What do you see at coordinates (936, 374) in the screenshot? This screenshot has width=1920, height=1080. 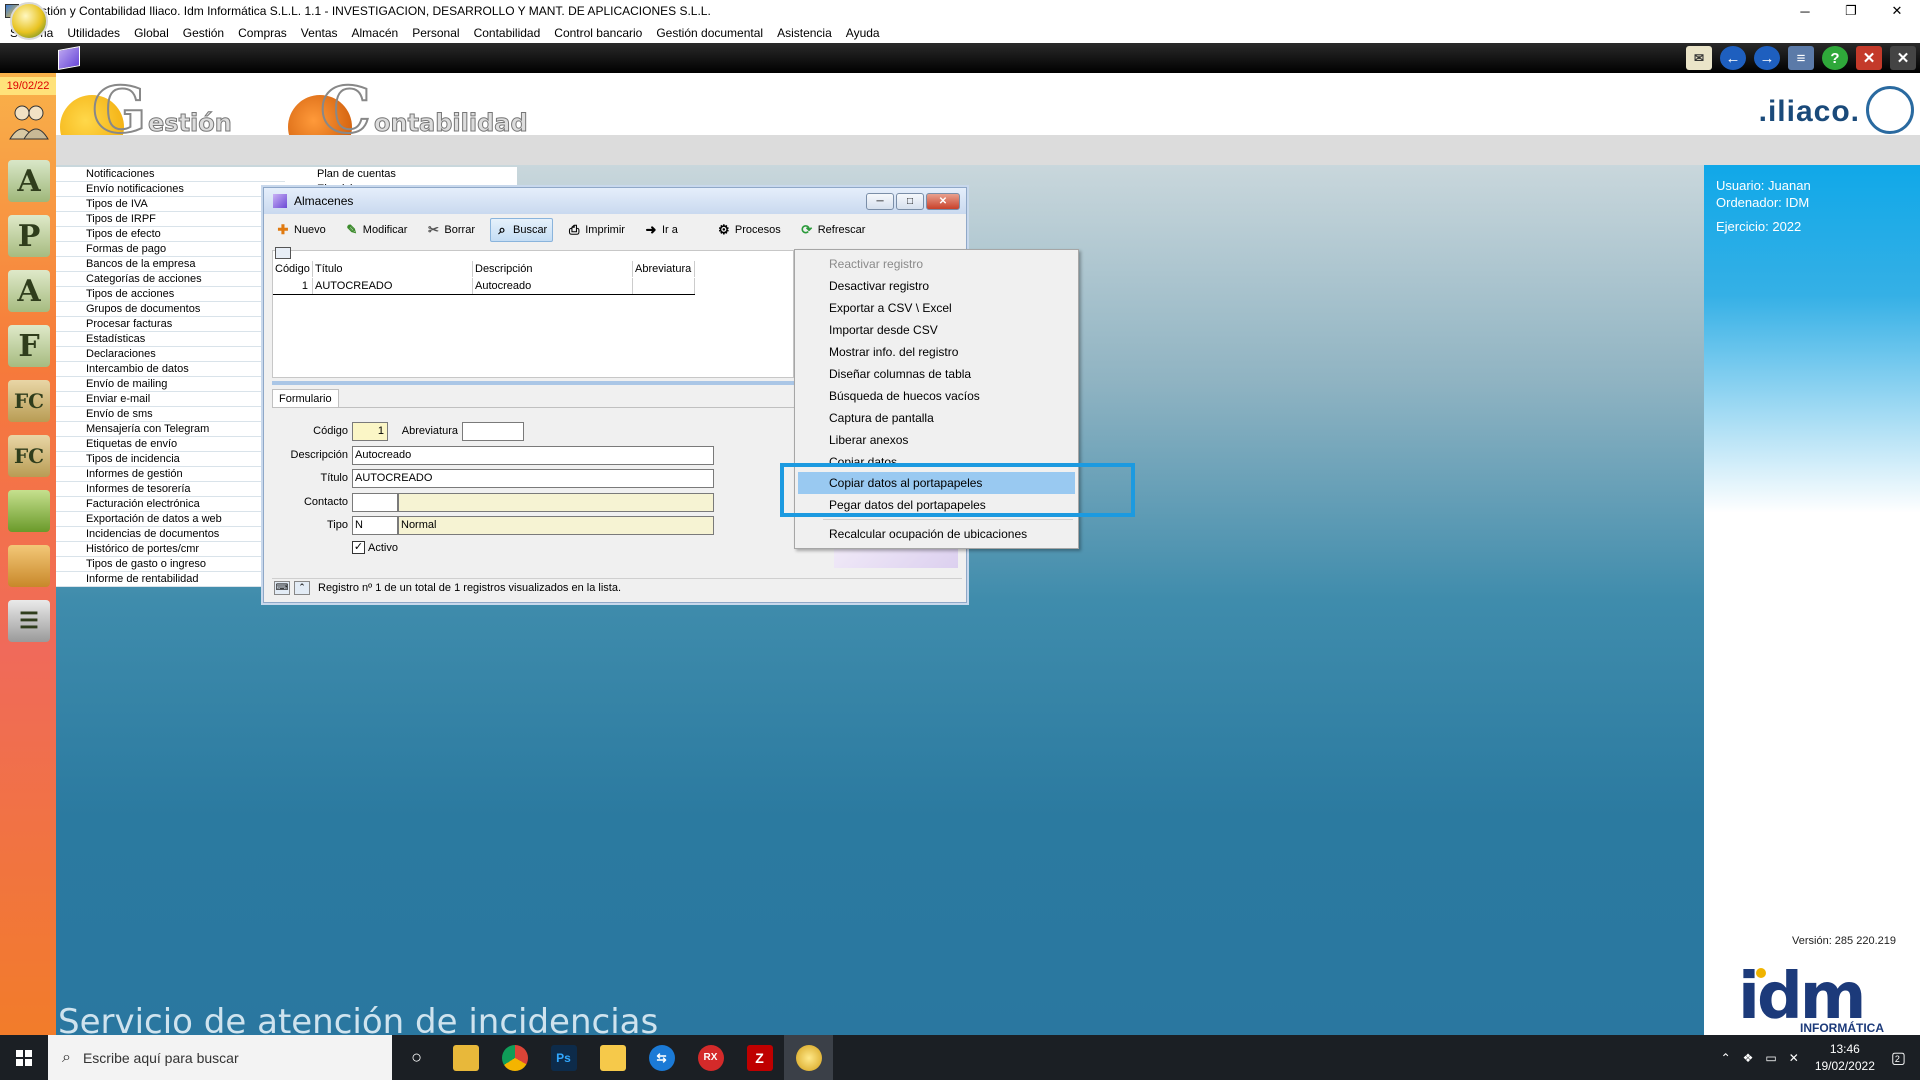 I see `ctx-disenar-columnas: Diseñar columnas de tabla` at bounding box center [936, 374].